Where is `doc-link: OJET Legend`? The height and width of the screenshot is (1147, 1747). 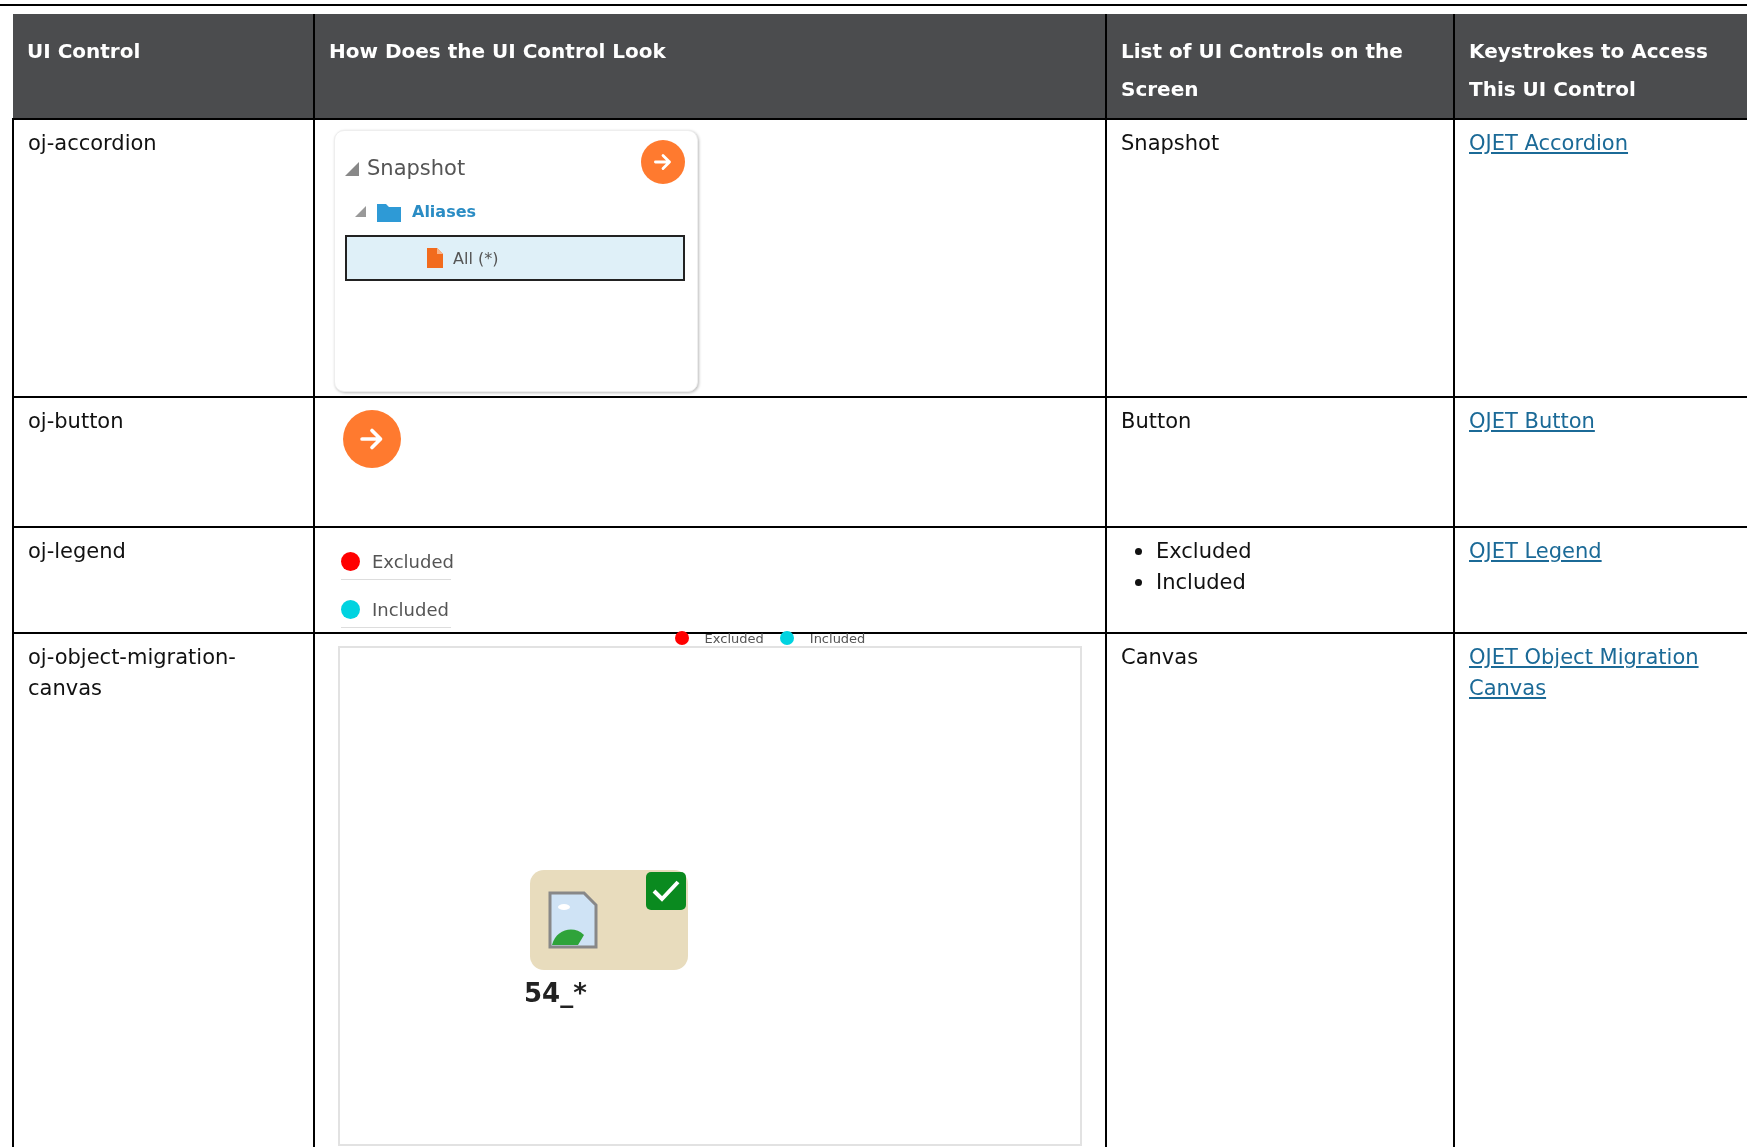 doc-link: OJET Legend is located at coordinates (1535, 551).